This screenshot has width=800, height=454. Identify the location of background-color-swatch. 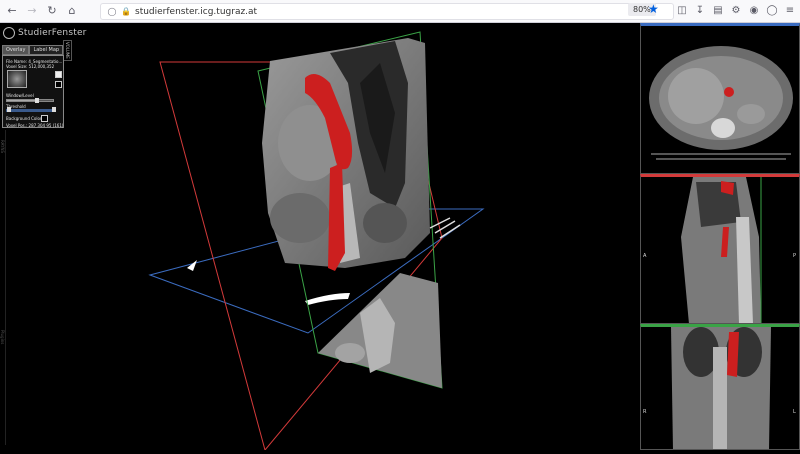
(44, 118).